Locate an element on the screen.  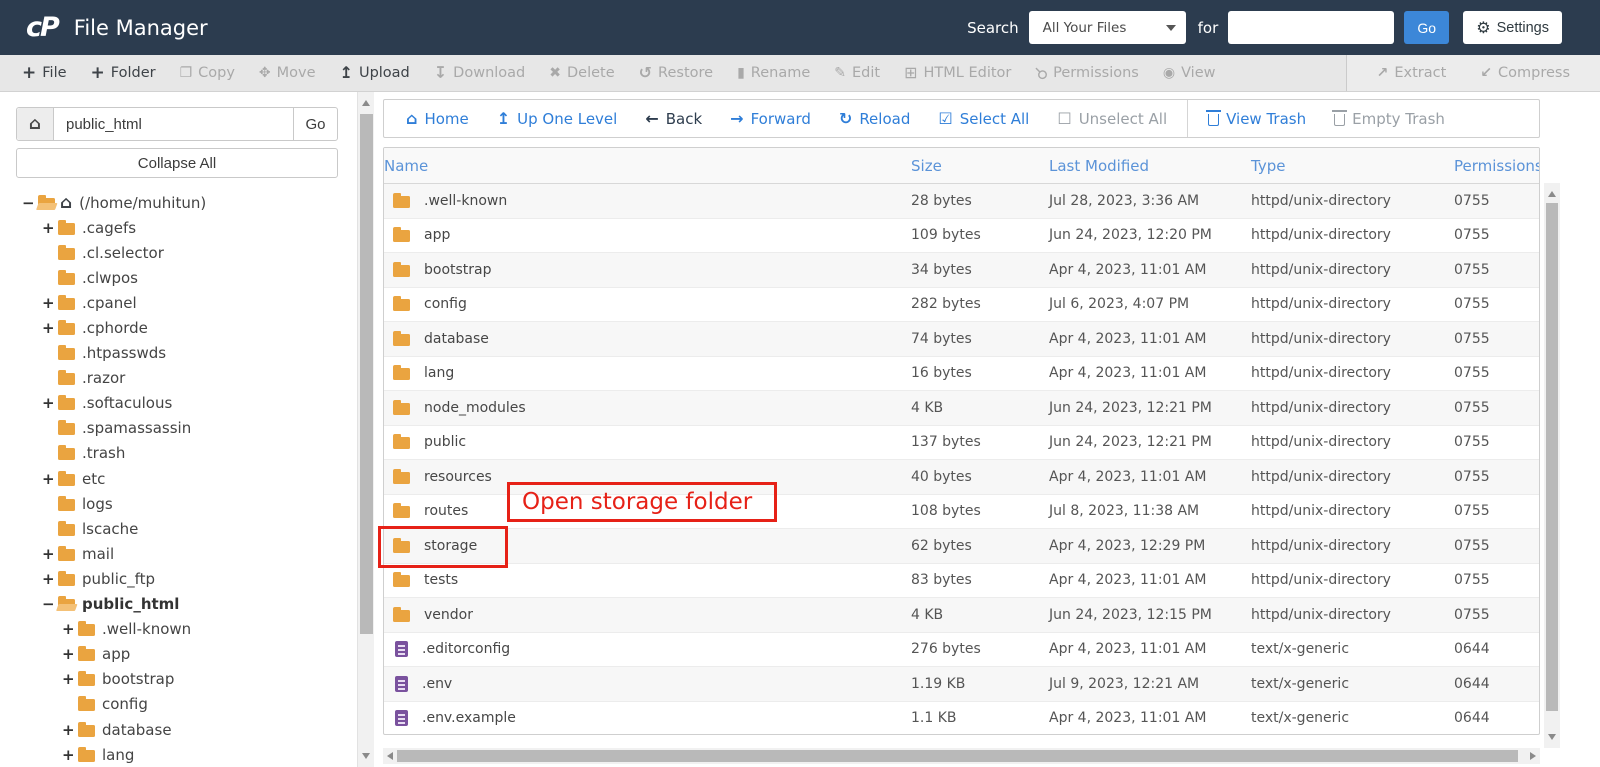
tree-item-label: .well-known is located at coordinates (146, 629).